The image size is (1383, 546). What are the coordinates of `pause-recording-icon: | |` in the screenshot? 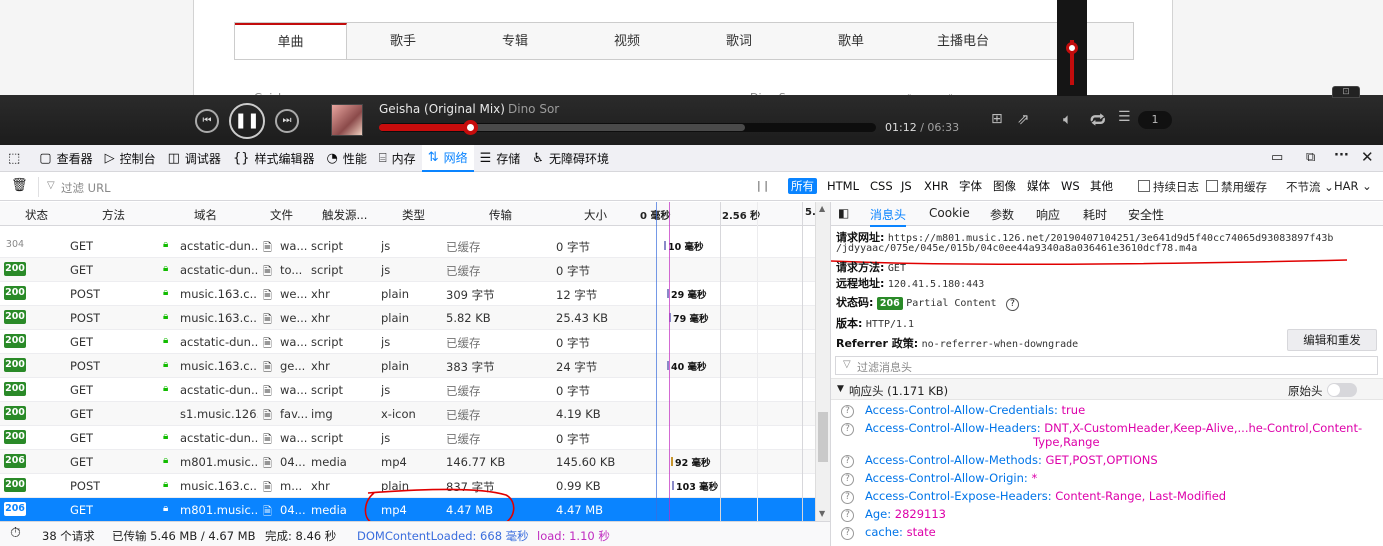 It's located at (762, 185).